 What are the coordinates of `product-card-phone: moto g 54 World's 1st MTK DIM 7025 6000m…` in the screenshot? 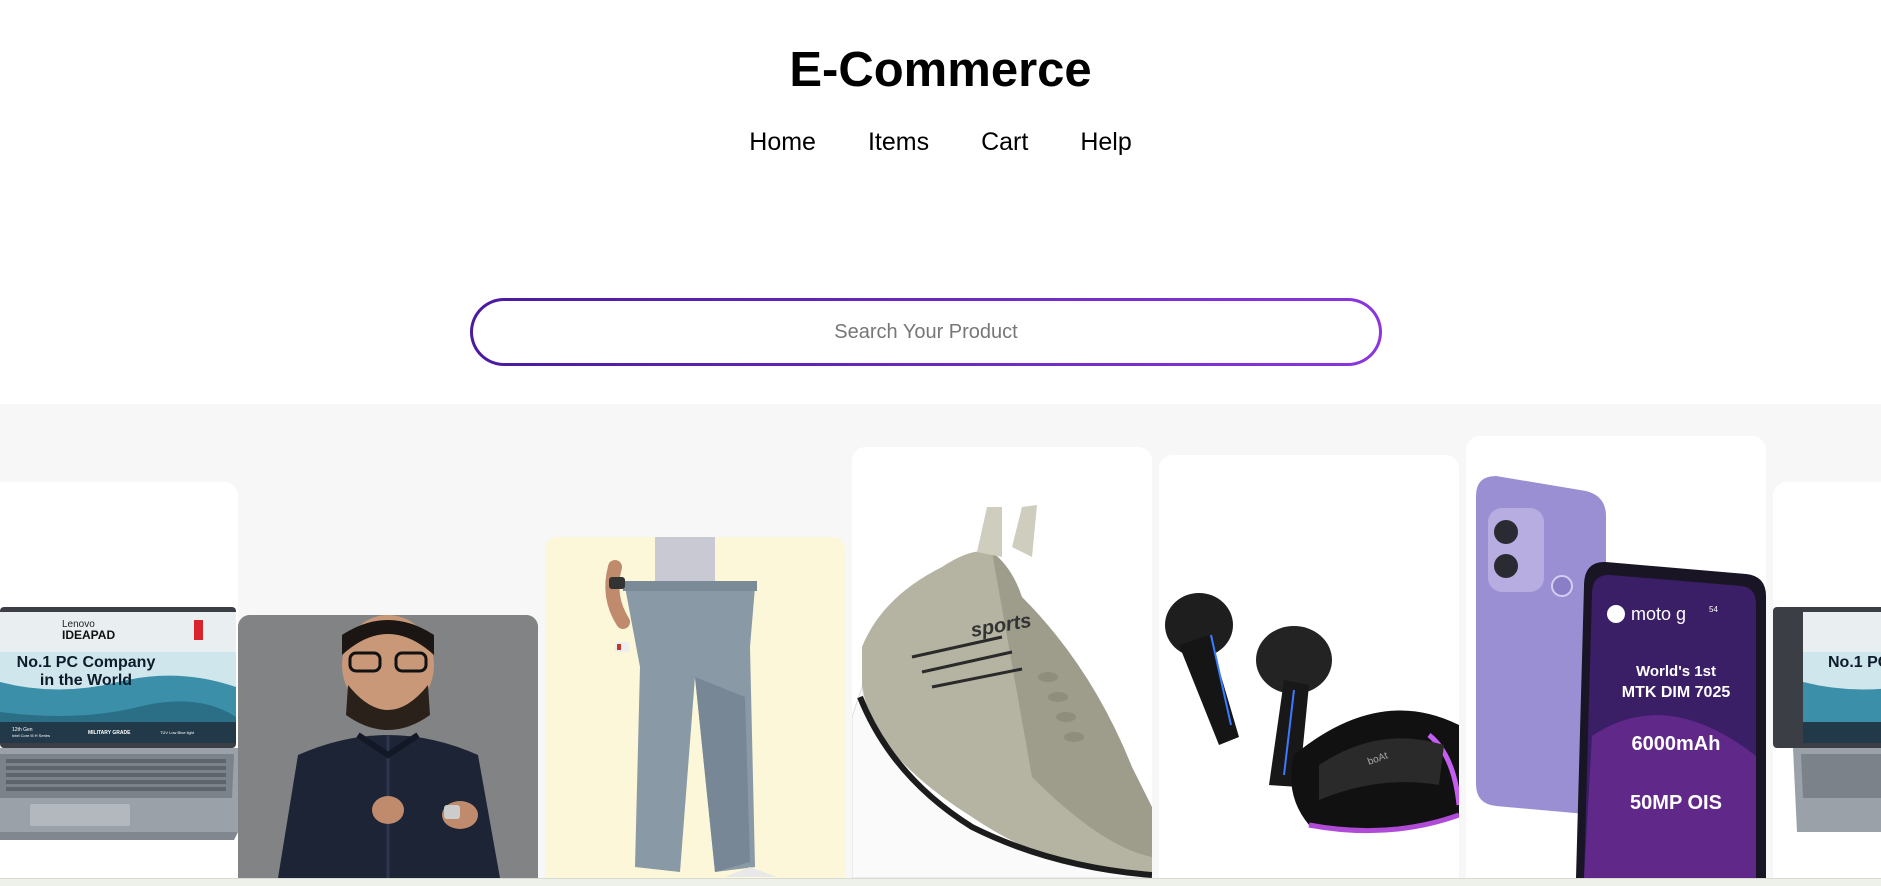 It's located at (1616, 657).